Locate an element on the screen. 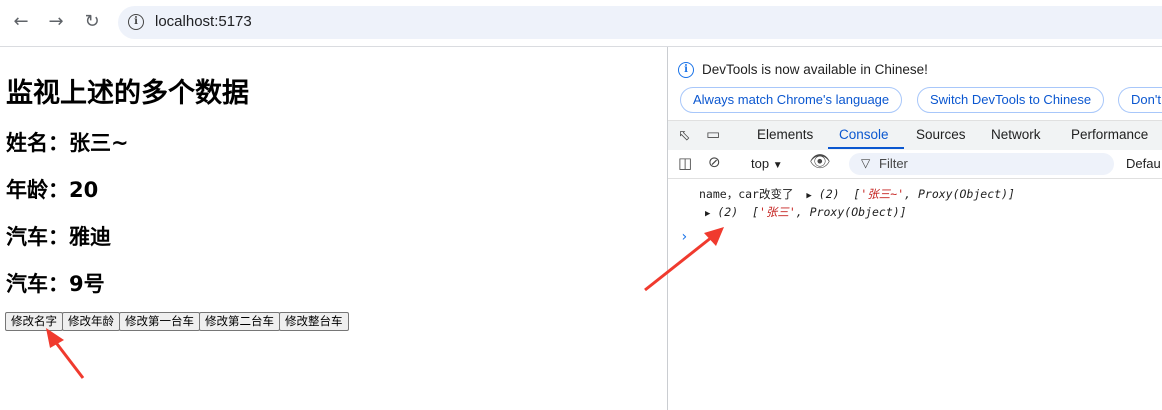  context-selector: top ▼ is located at coordinates (767, 163).